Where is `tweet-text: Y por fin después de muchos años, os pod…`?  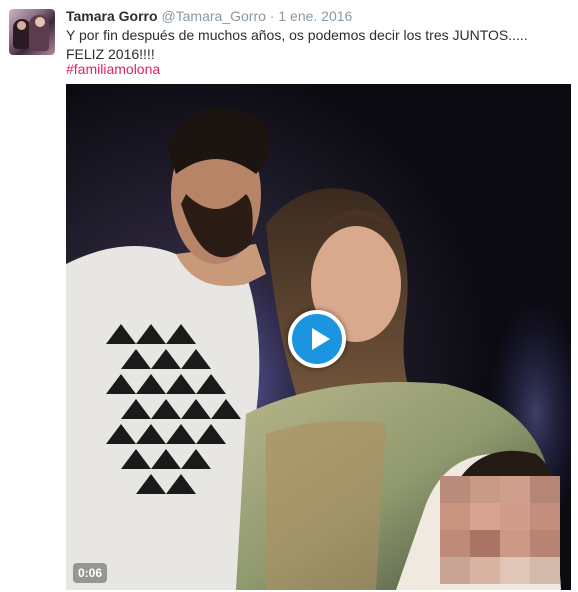 tweet-text: Y por fin después de muchos años, os pod… is located at coordinates (316, 45).